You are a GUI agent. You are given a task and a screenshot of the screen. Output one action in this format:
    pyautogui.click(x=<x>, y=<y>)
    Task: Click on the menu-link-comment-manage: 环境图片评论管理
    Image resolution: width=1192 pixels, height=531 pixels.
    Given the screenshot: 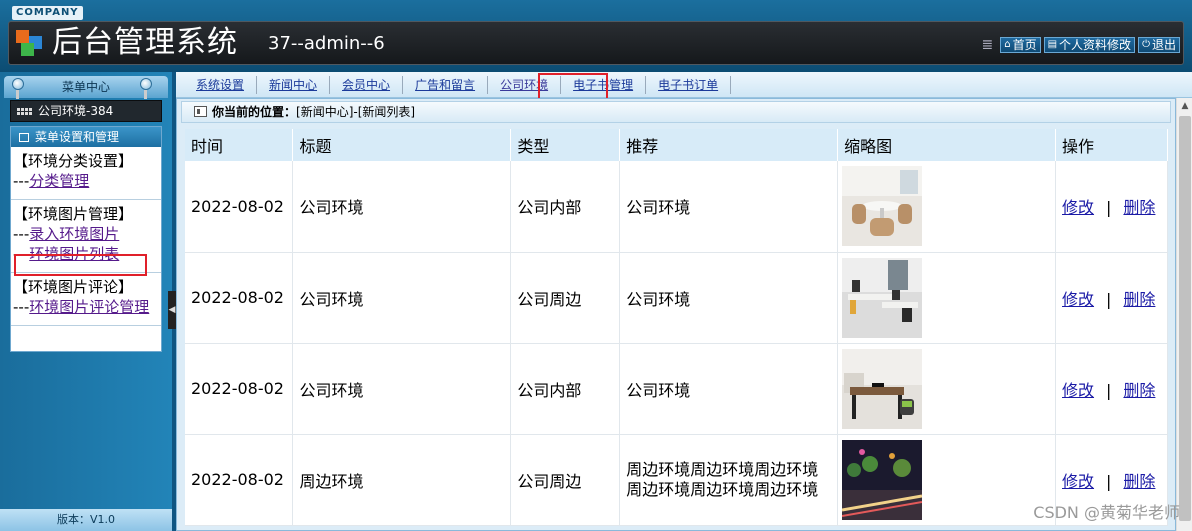 What is the action you would take?
    pyautogui.click(x=89, y=307)
    